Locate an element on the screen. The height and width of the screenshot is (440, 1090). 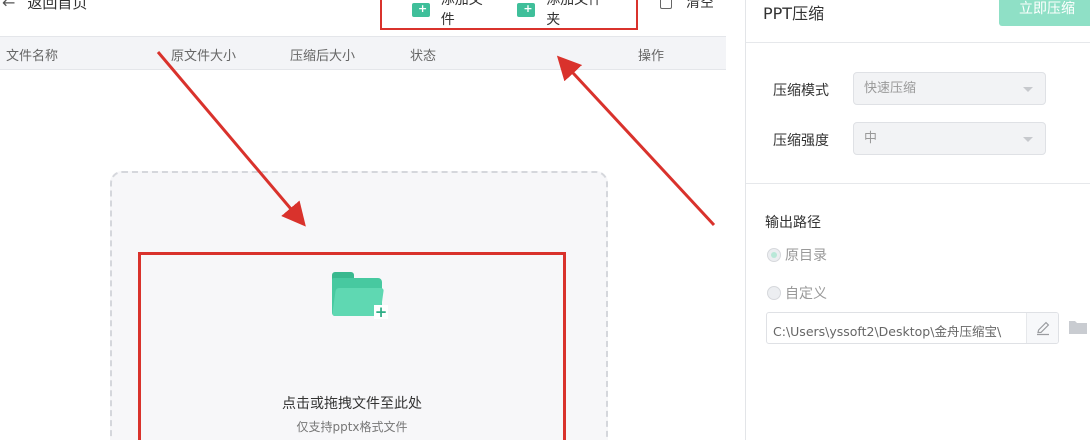
output-path-input: C:\Users\yssoft2\Desktop\金舟压缩宝\ is located at coordinates (912, 328).